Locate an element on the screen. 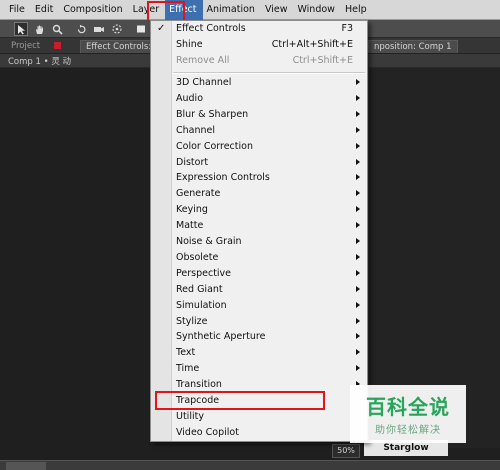  zoom-level-select: 50% is located at coordinates (346, 451).